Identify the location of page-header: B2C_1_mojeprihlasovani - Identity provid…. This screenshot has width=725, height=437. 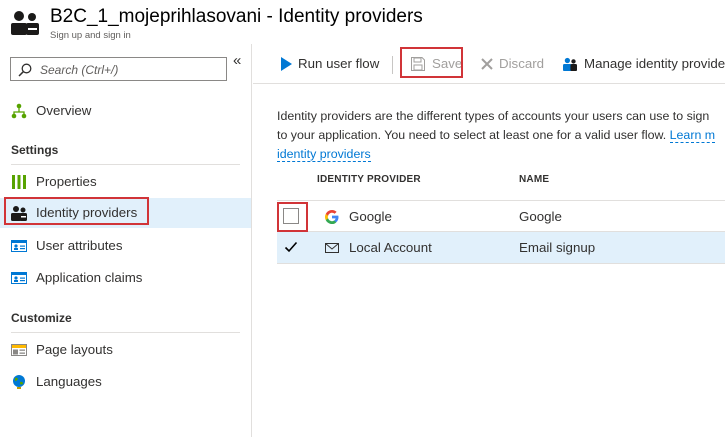
(362, 22).